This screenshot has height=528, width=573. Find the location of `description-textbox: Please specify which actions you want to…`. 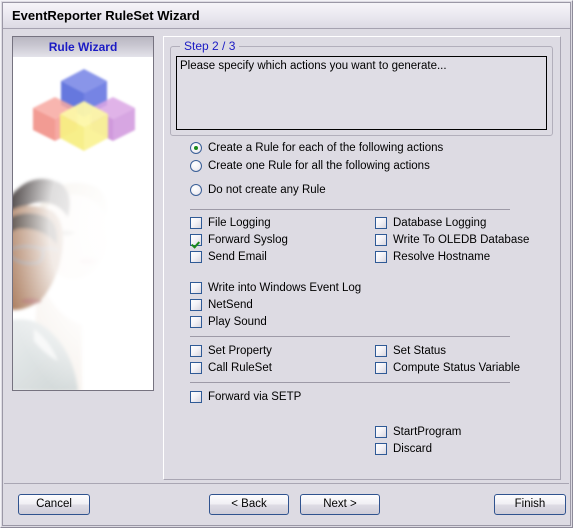

description-textbox: Please specify which actions you want to… is located at coordinates (361, 93).